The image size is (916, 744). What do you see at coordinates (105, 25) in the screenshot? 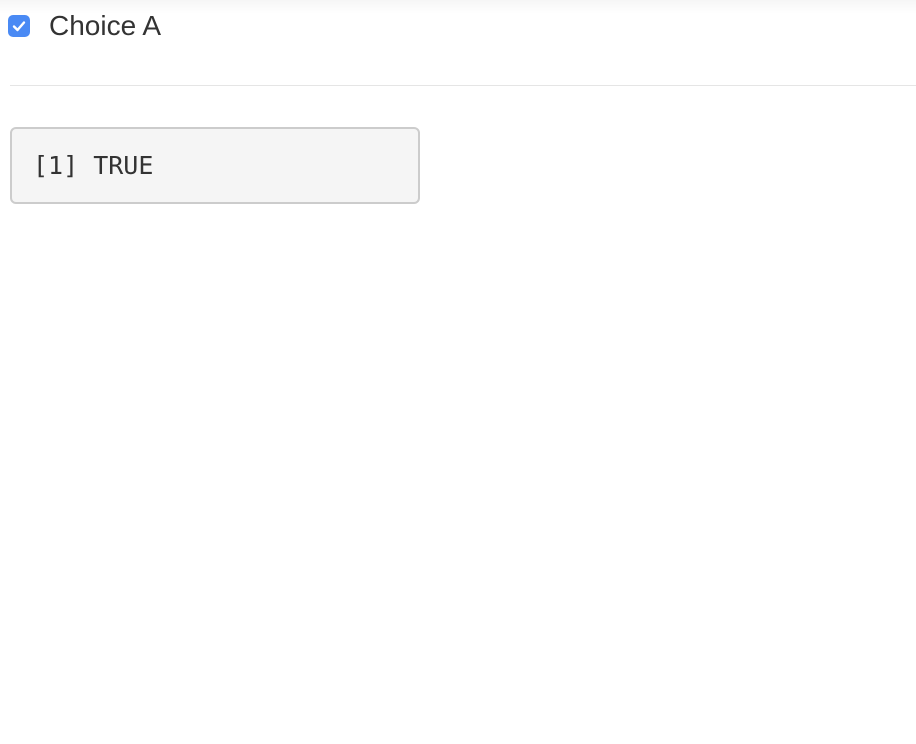
I see `choice-a-label: Choice A` at bounding box center [105, 25].